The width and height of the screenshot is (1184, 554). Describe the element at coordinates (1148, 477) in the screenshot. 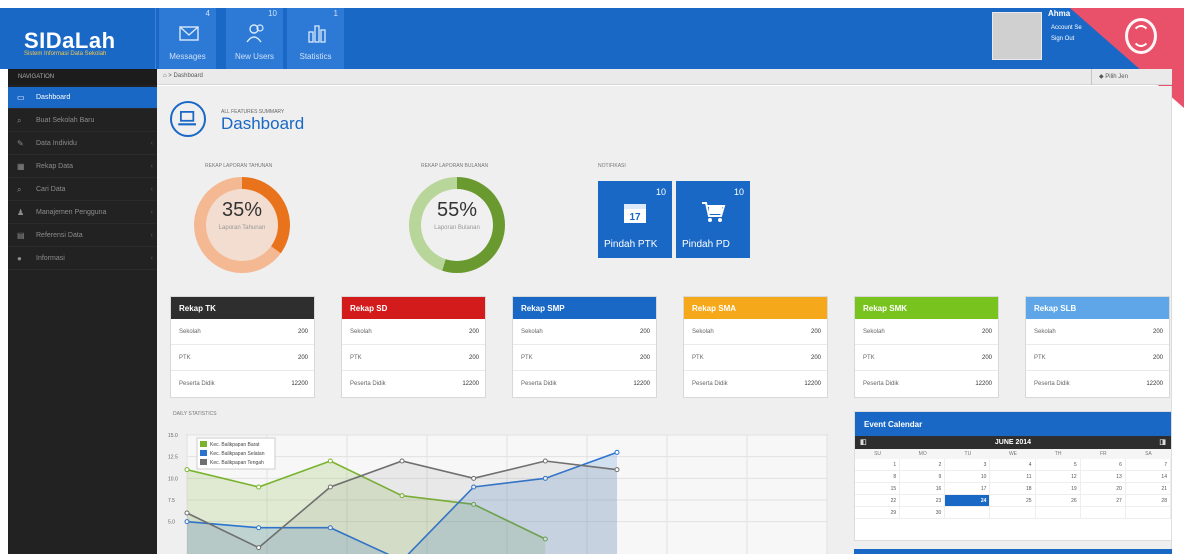

I see `calendar-day-cell: 14` at that location.